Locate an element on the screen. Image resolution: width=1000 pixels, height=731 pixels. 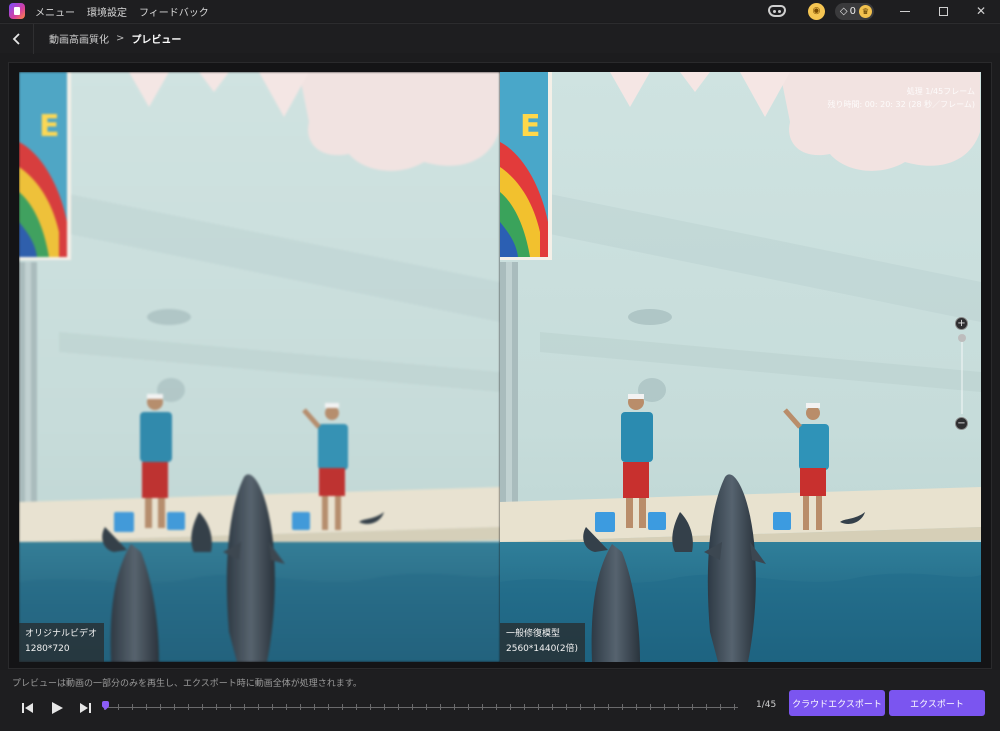
gem-icon: ◇ is located at coordinates (843, 11).